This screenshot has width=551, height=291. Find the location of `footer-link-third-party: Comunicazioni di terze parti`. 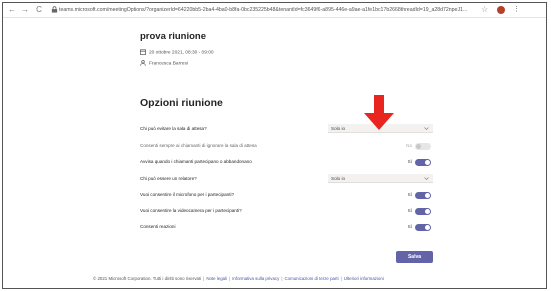

footer-link-third-party: Comunicazioni di terze parti is located at coordinates (311, 278).